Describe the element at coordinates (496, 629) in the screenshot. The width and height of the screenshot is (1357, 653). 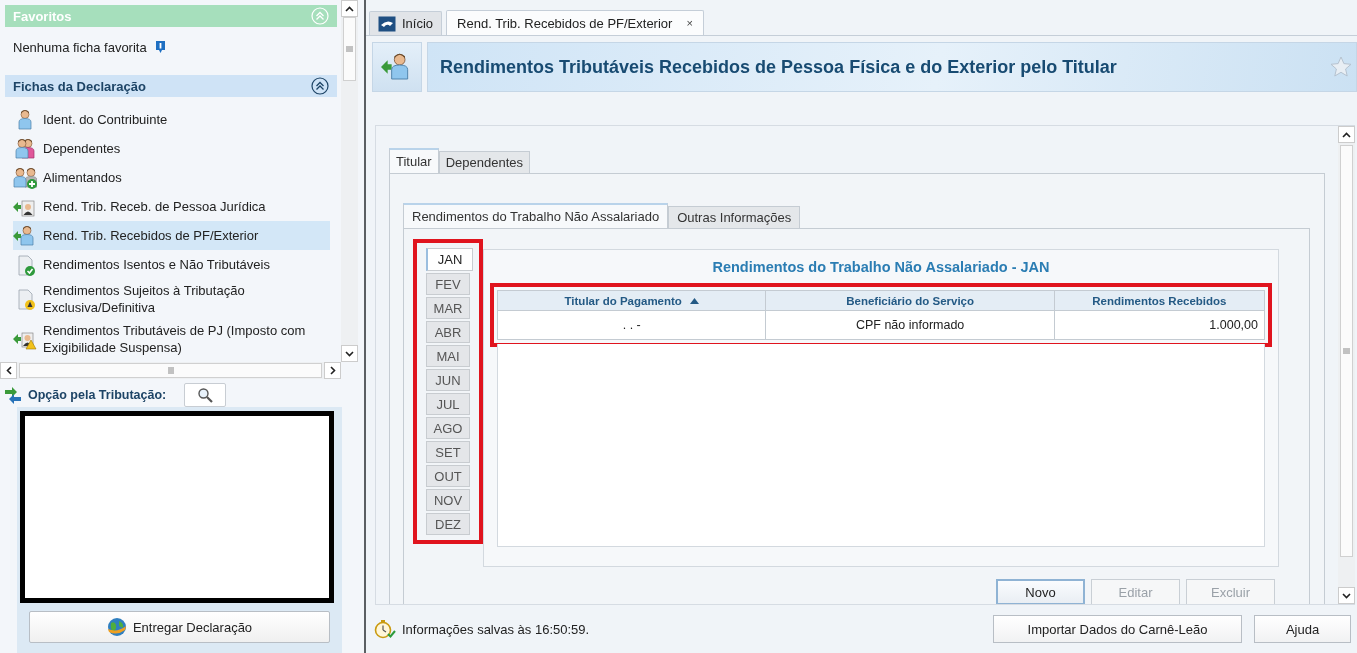
I see `status-message: Informações salvas às 16:50:59.` at that location.